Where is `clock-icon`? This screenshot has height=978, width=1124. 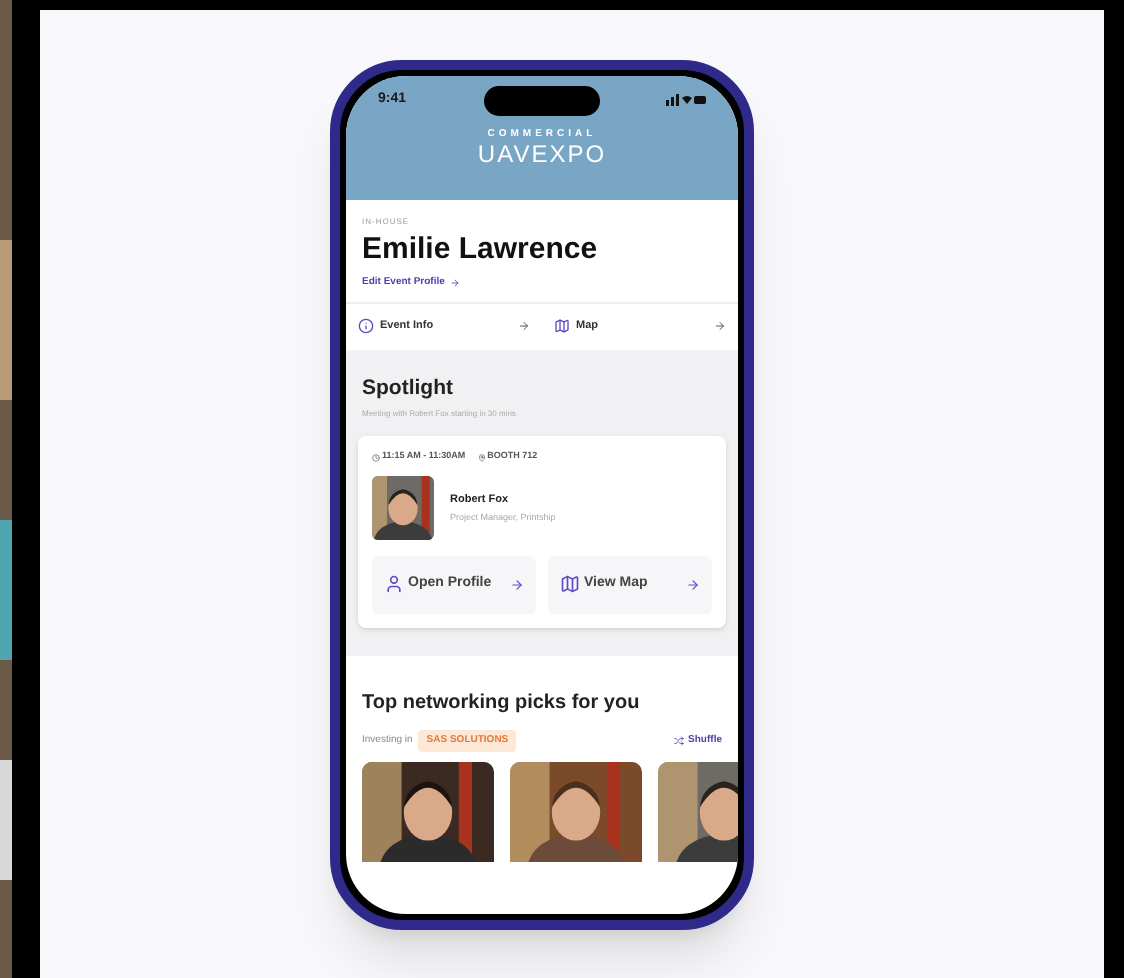
clock-icon is located at coordinates (376, 457).